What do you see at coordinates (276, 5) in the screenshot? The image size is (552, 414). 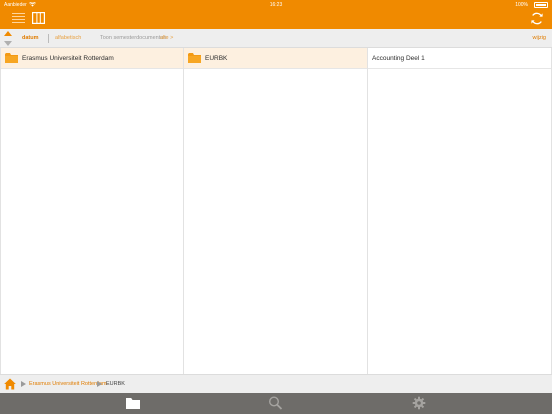 I see `status-time: 16:23` at bounding box center [276, 5].